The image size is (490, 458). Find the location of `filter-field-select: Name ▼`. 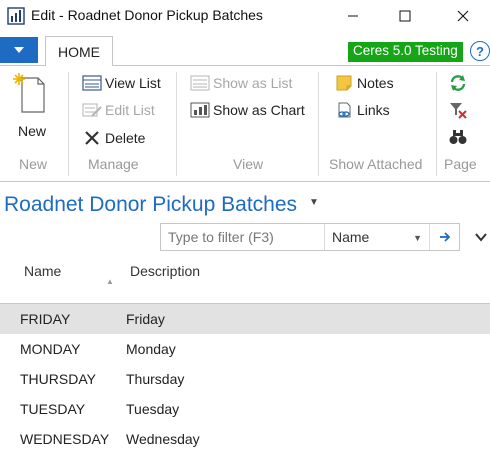

filter-field-select: Name ▼ is located at coordinates (376, 237).